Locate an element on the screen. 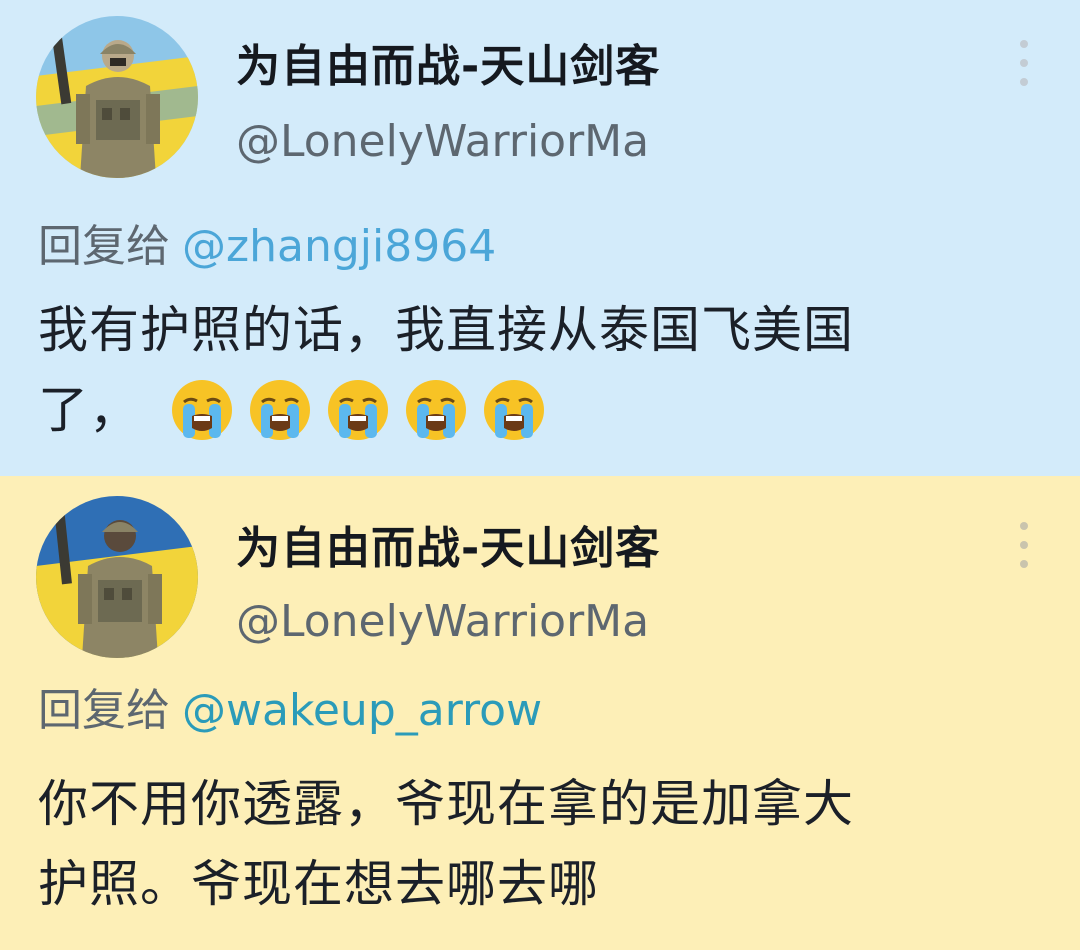  tweet-text-line-2: 了， is located at coordinates (543, 410).